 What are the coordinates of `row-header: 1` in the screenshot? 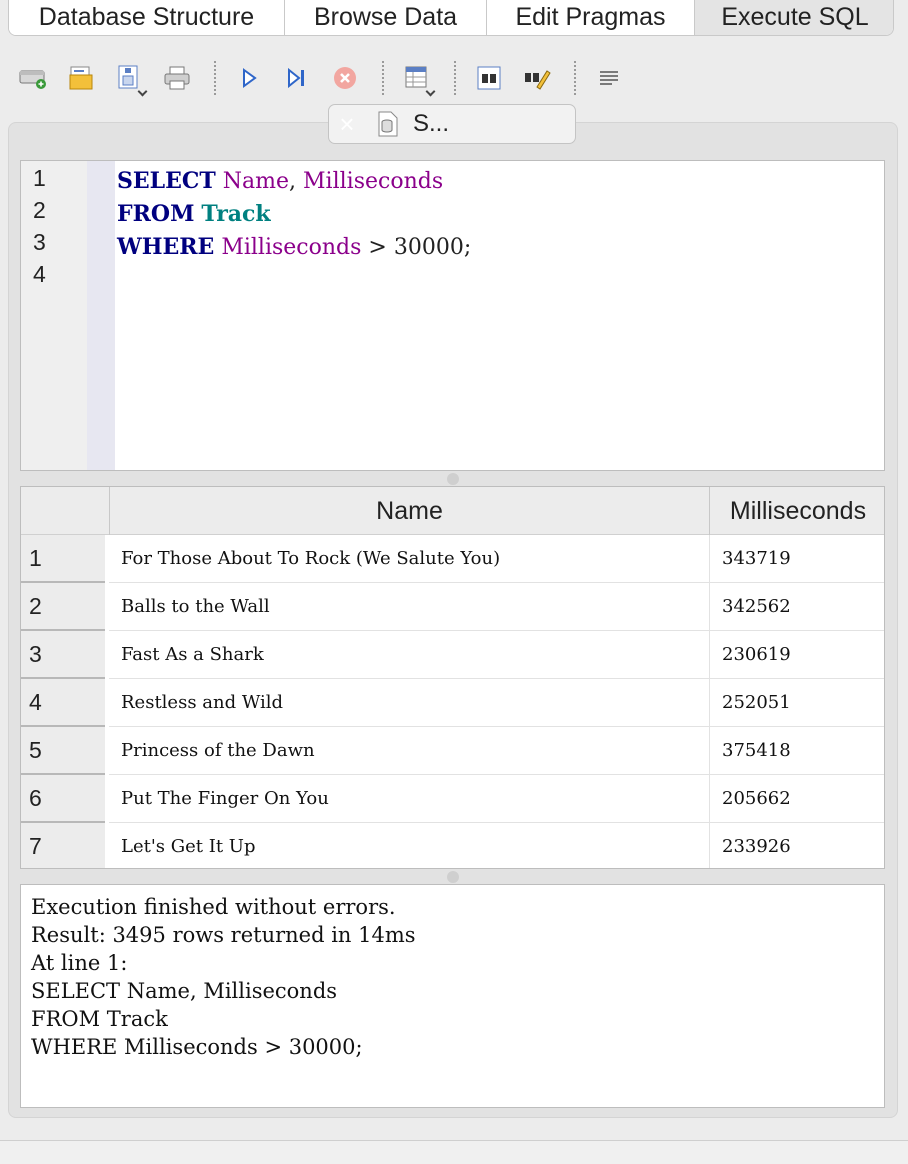 It's located at (63, 559).